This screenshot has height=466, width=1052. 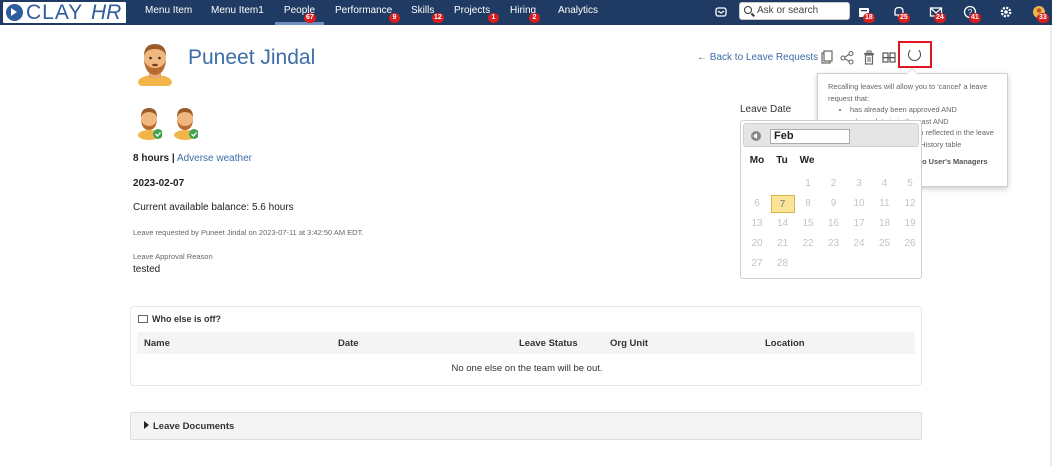 I want to click on leave-documents-title: Leave Documents, so click(x=194, y=426).